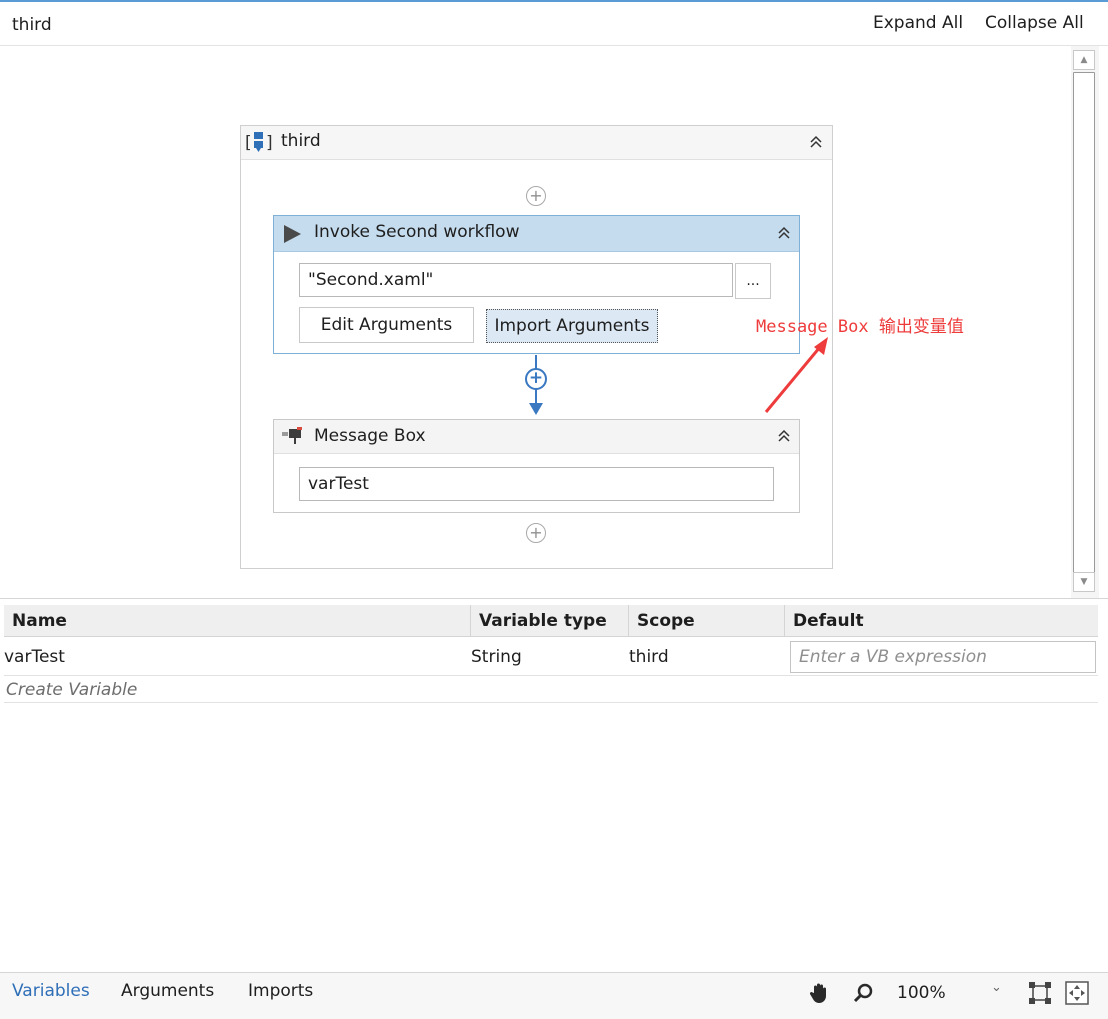  What do you see at coordinates (32, 25) in the screenshot?
I see `breadcrumb: third` at bounding box center [32, 25].